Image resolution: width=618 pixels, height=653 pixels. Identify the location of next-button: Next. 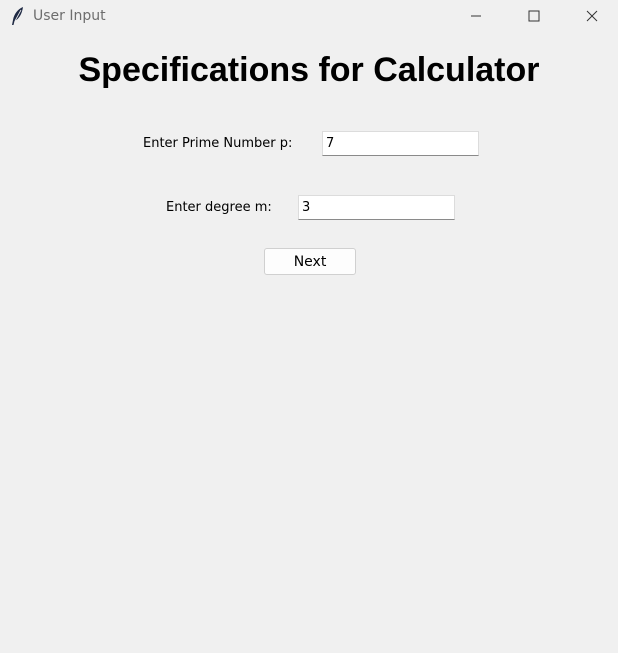
(310, 261).